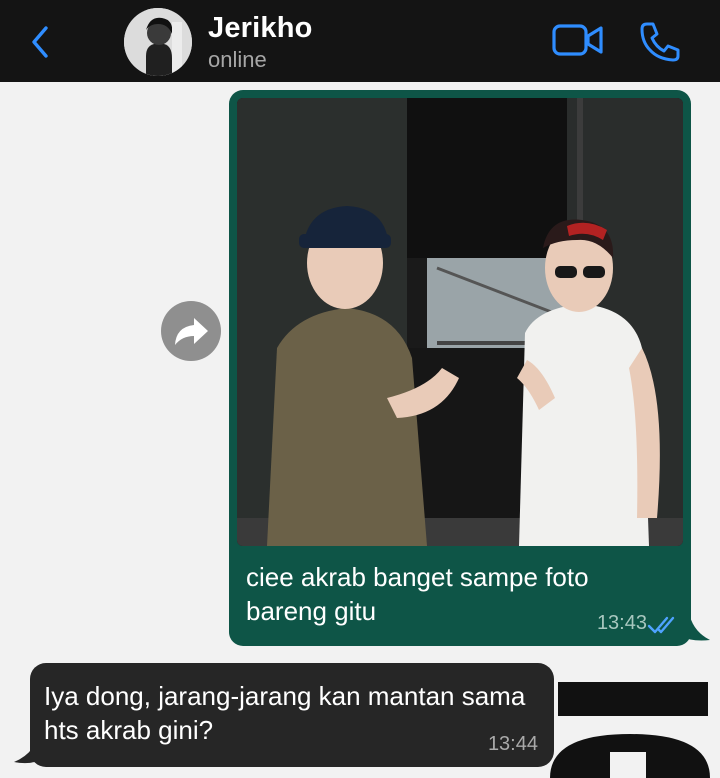 This screenshot has width=720, height=778. I want to click on chevron-left-icon, so click(40, 42).